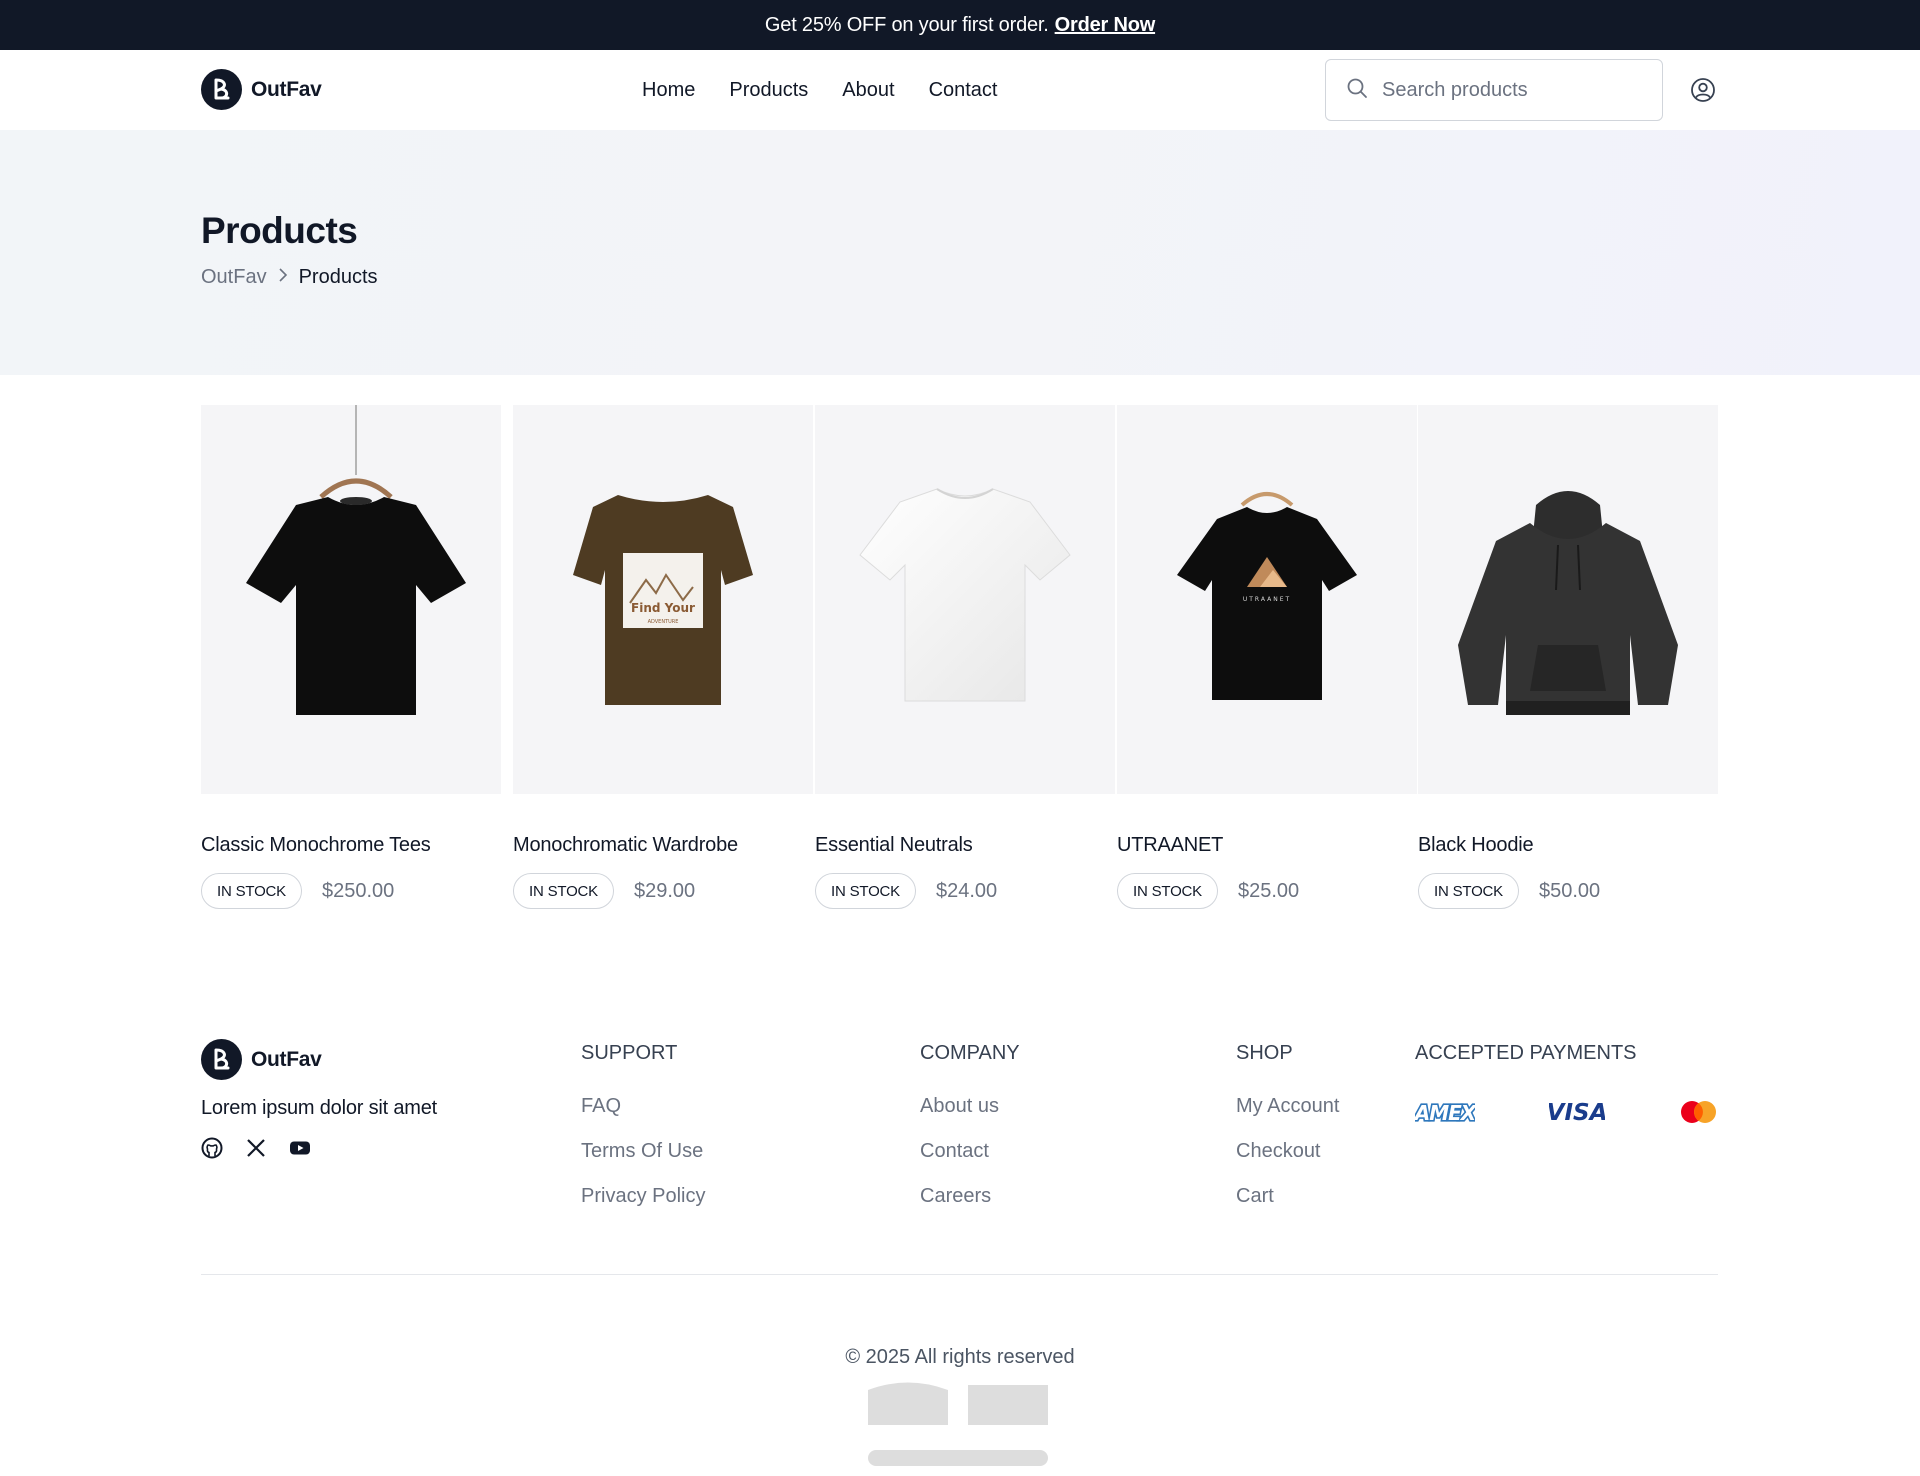 The width and height of the screenshot is (1920, 1476). I want to click on nav-home: Home, so click(668, 90).